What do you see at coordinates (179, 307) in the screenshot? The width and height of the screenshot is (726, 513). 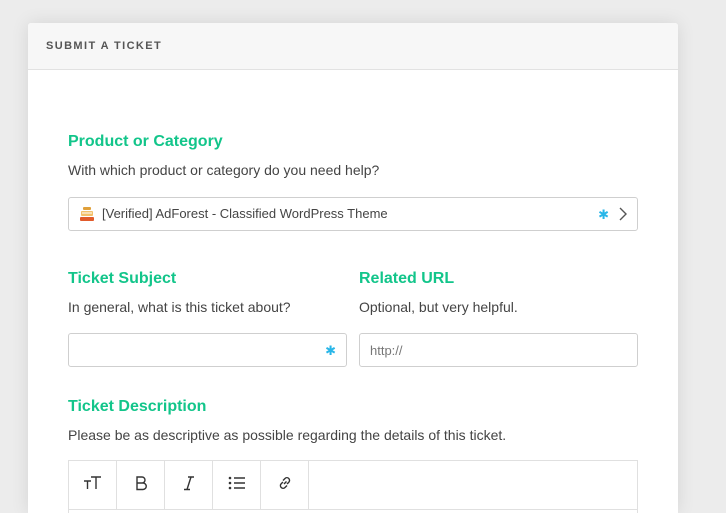 I see `subject-help: In general, what is this ticket about?` at bounding box center [179, 307].